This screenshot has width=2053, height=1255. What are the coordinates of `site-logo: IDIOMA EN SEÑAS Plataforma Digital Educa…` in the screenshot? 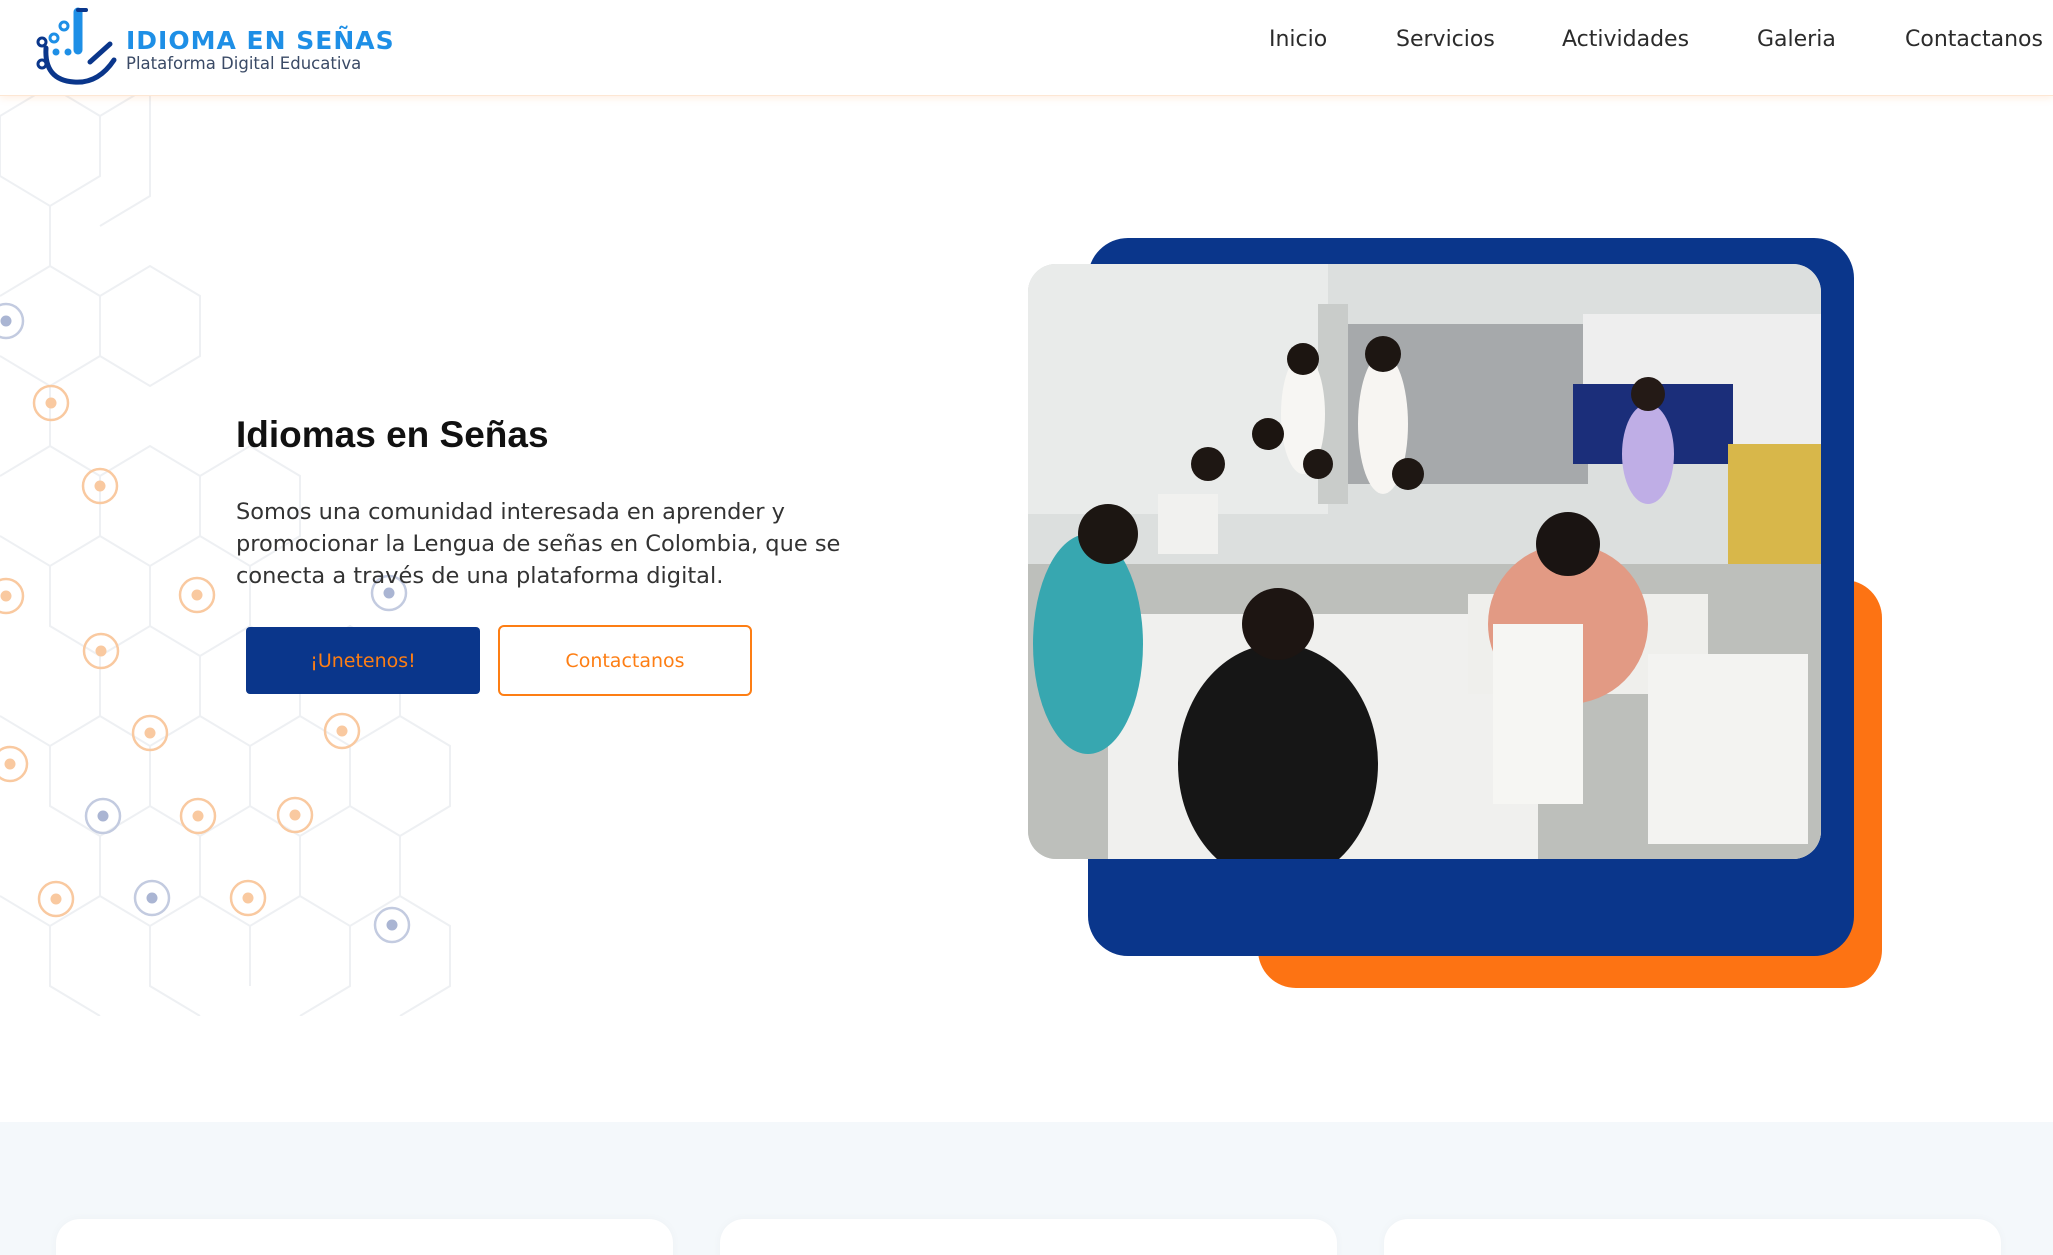 It's located at (214, 46).